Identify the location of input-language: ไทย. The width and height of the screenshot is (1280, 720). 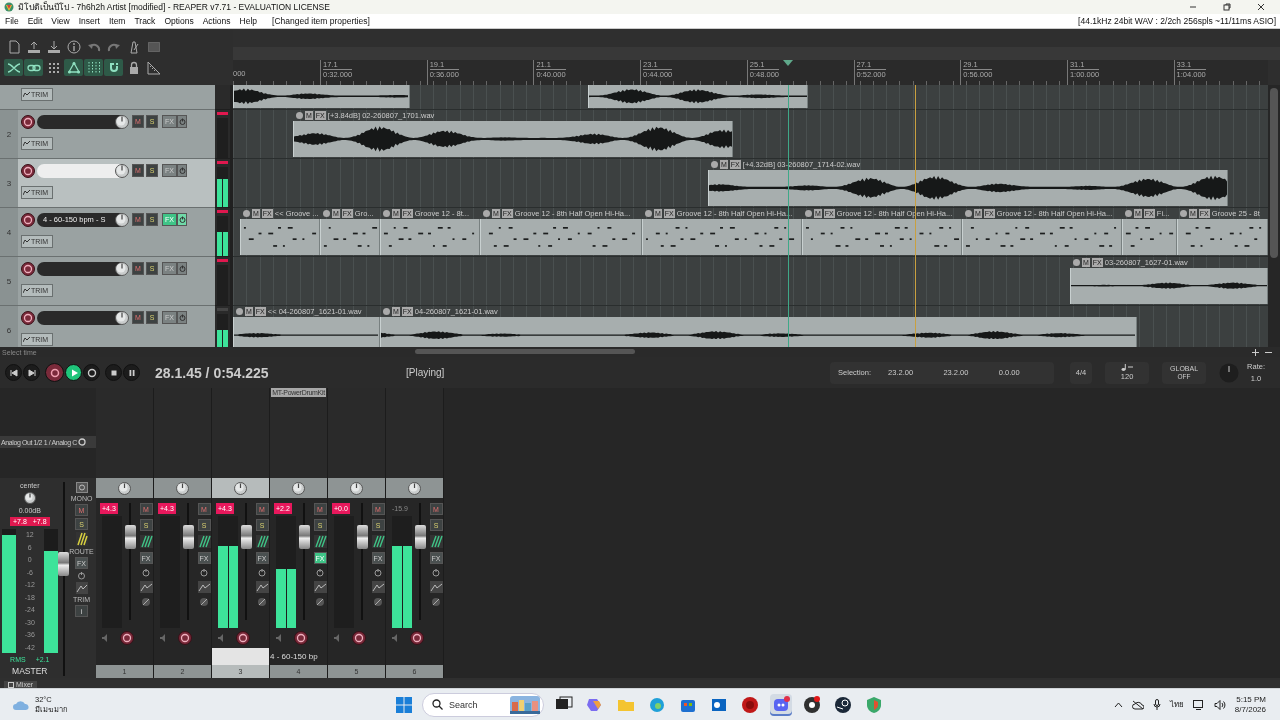
(1176, 704).